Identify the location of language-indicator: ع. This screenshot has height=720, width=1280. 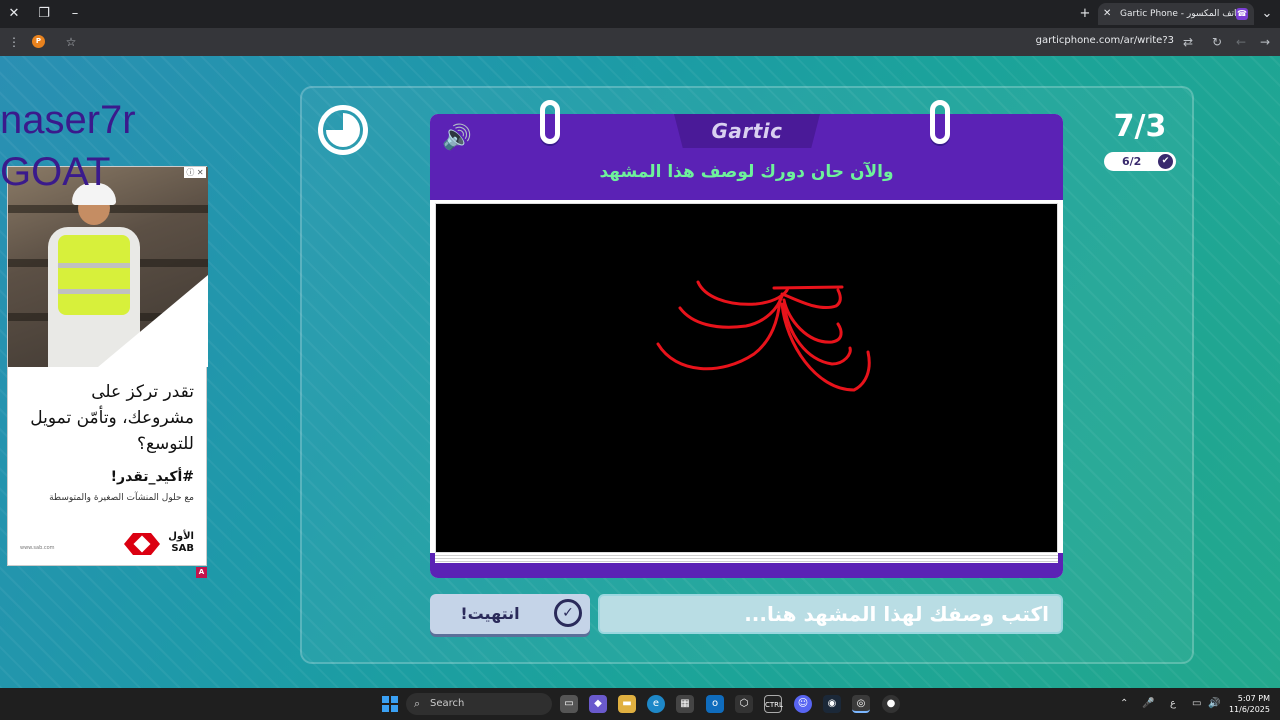
(1173, 704).